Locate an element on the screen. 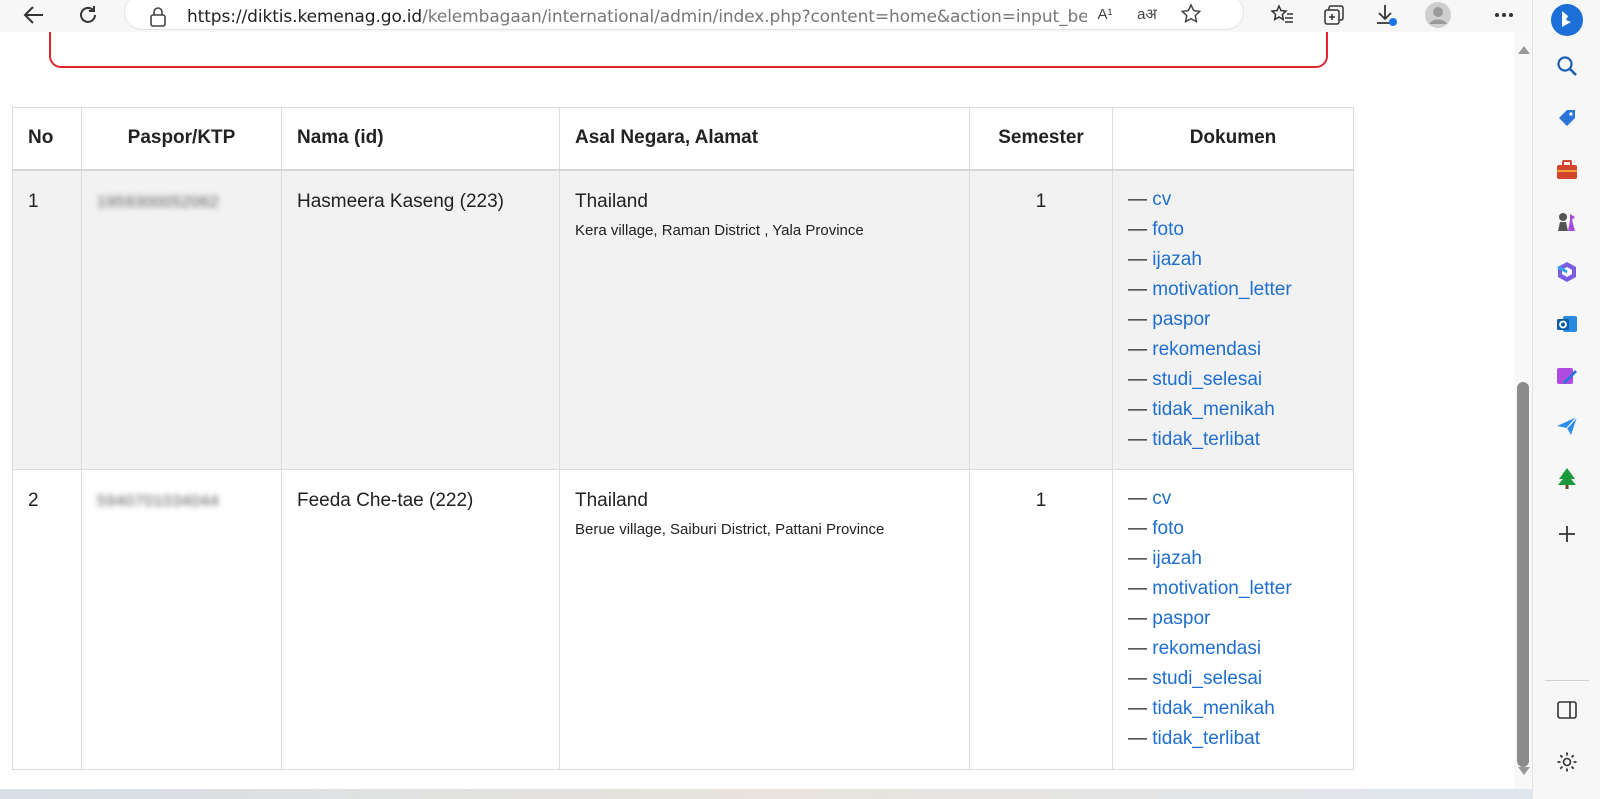 The width and height of the screenshot is (1600, 799). games-chess-icon is located at coordinates (1567, 222).